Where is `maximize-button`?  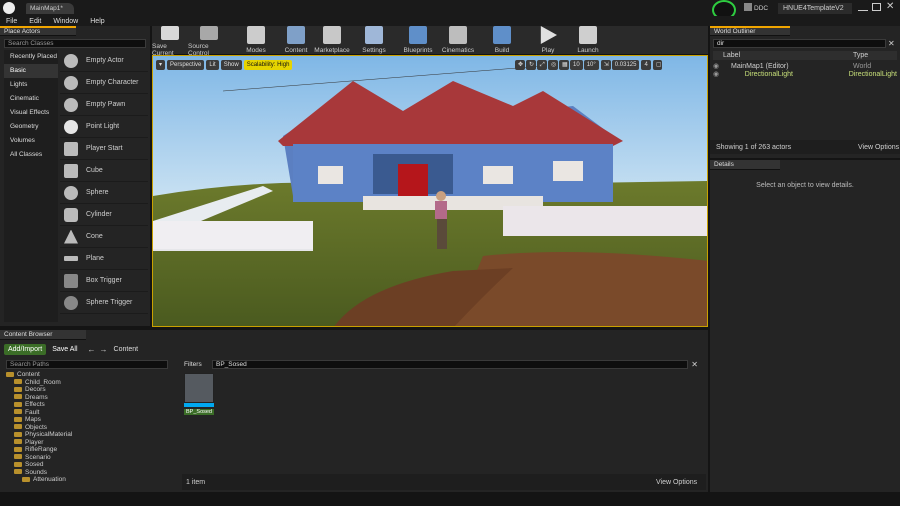
maximize-button is located at coordinates (876, 7).